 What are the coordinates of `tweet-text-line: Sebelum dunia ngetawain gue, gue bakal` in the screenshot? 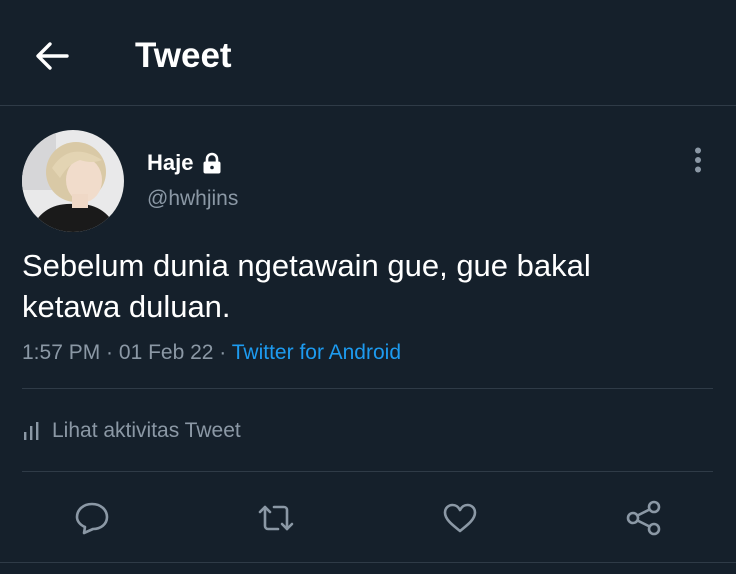 It's located at (306, 265).